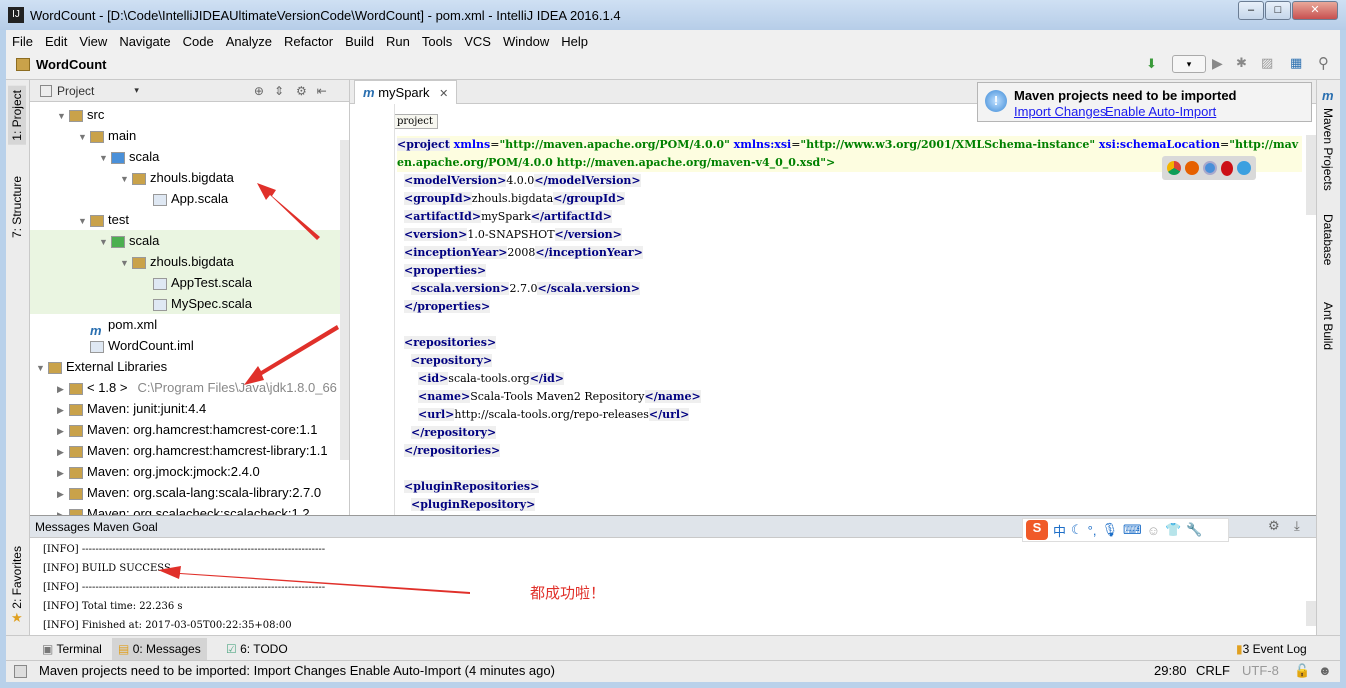 The height and width of the screenshot is (688, 1346). I want to click on project-tool-tab: 1: Project, so click(17, 115).